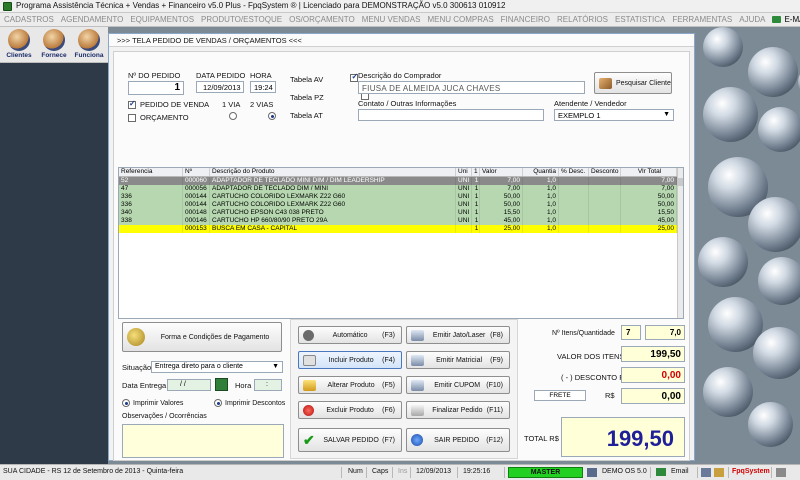 The width and height of the screenshot is (800, 480). Describe the element at coordinates (156, 88) in the screenshot. I see `order-number-field: 1` at that location.